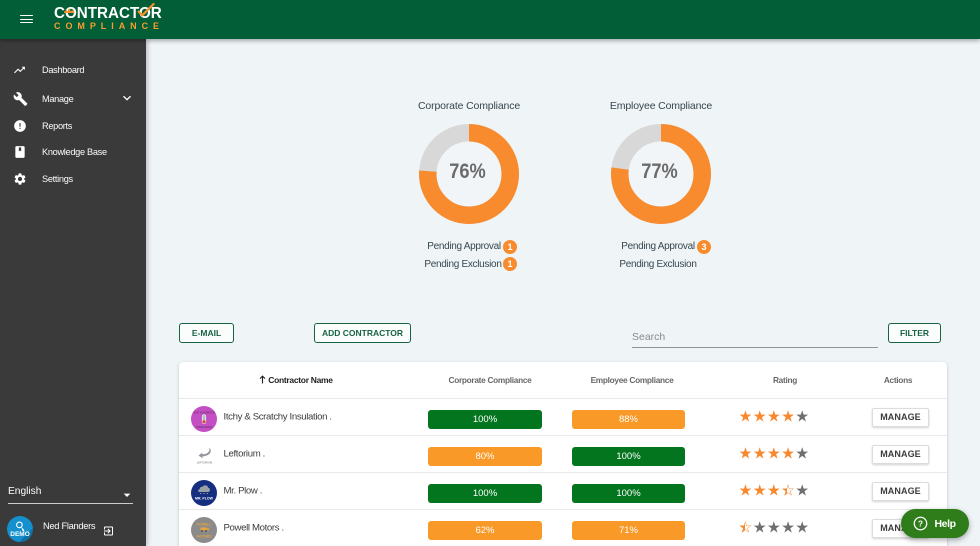 This screenshot has width=980, height=546. Describe the element at coordinates (204, 537) in the screenshot. I see `svg-text: MOTORS` at that location.